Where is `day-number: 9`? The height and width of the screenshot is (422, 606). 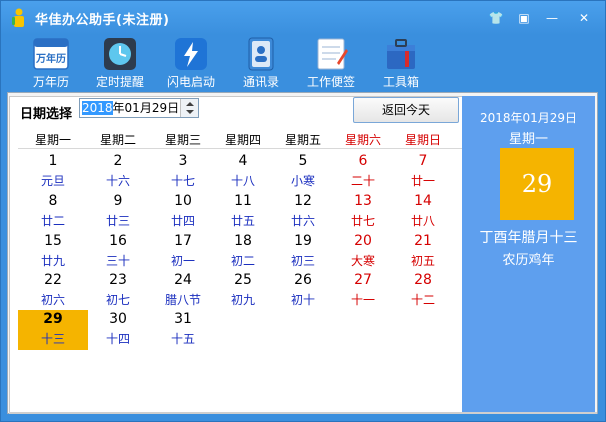
day-number: 9 is located at coordinates (118, 201).